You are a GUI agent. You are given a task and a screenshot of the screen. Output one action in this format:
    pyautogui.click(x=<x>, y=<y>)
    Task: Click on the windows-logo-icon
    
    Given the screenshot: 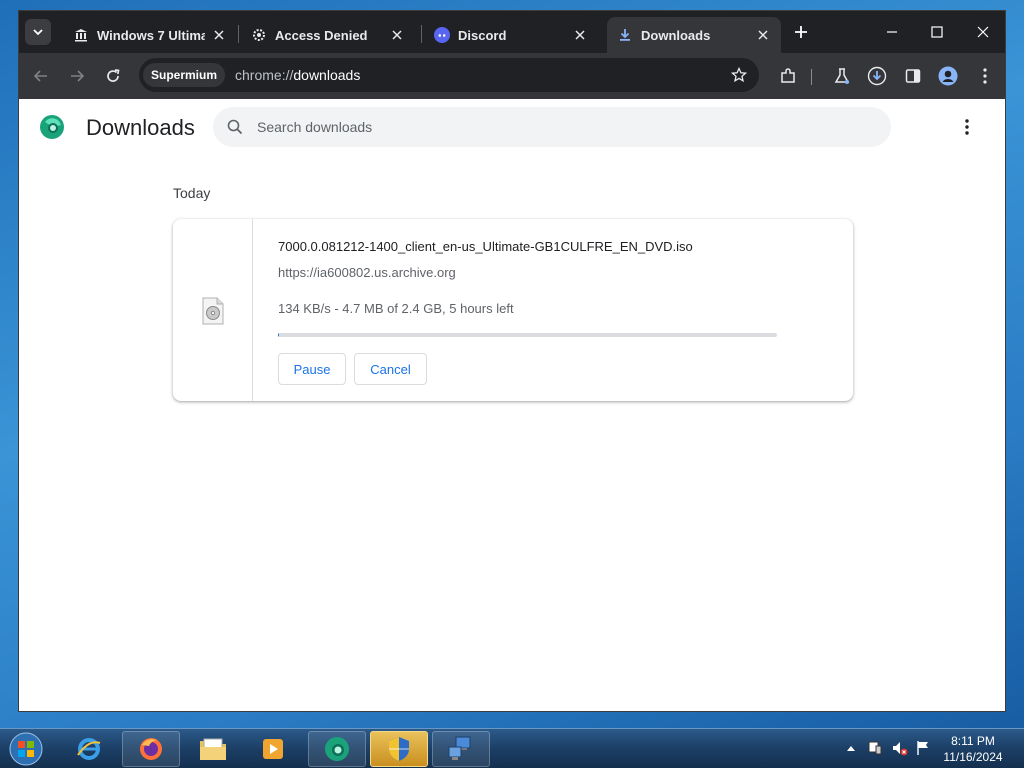 What is the action you would take?
    pyautogui.click(x=26, y=749)
    